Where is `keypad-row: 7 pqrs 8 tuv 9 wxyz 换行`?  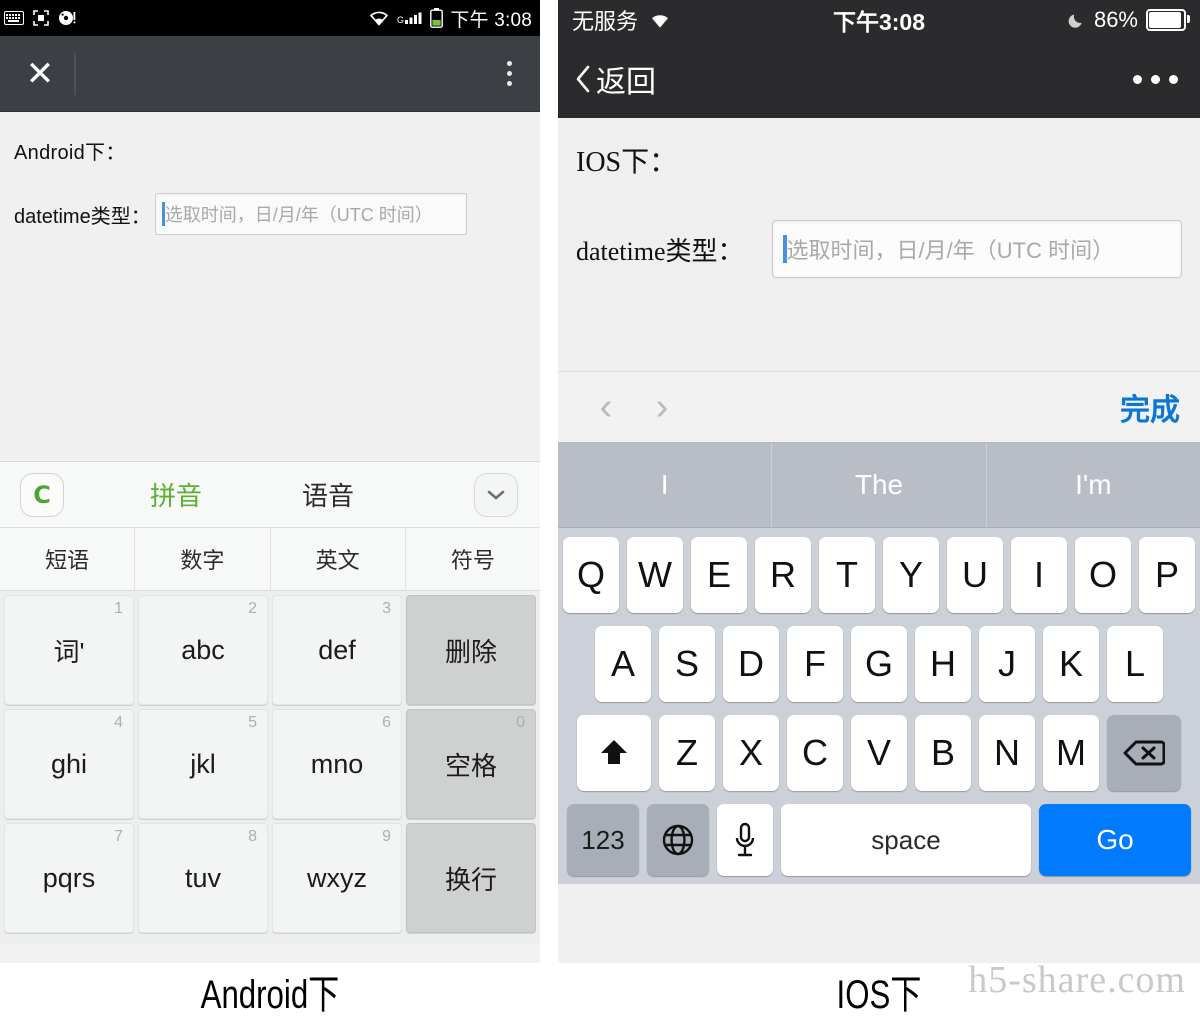
keypad-row: 7 pqrs 8 tuv 9 wxyz 换行 is located at coordinates (270, 878).